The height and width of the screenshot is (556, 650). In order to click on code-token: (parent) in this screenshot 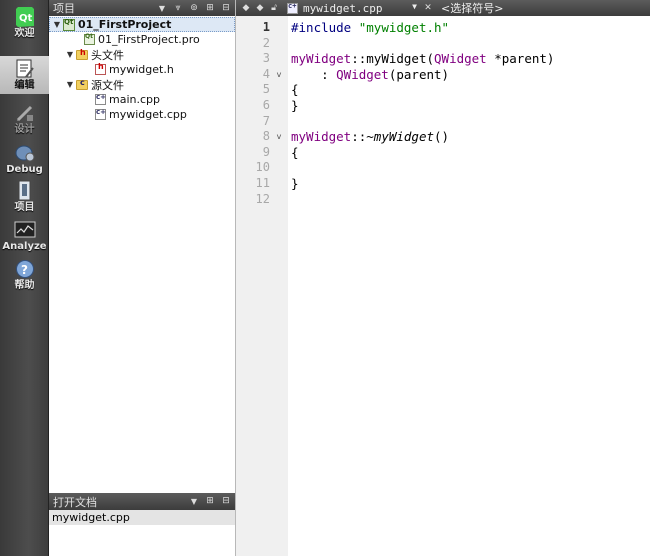, I will do `click(419, 74)`.